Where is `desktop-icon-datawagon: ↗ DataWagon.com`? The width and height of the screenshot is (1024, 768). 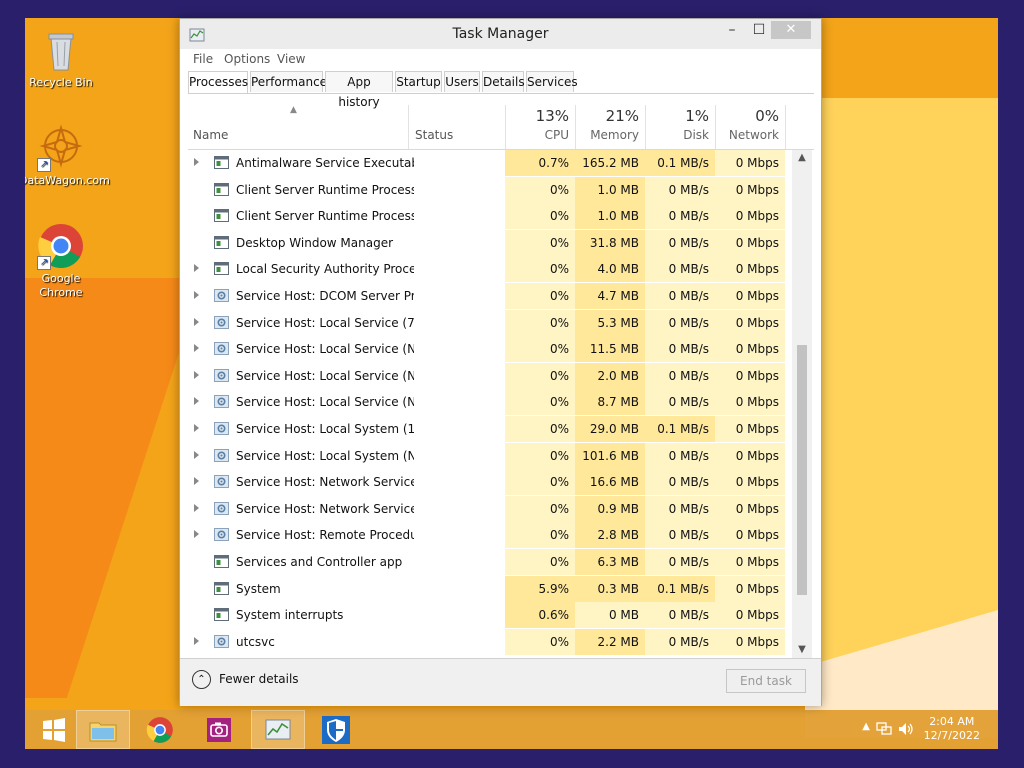 desktop-icon-datawagon: ↗ DataWagon.com is located at coordinates (67, 156).